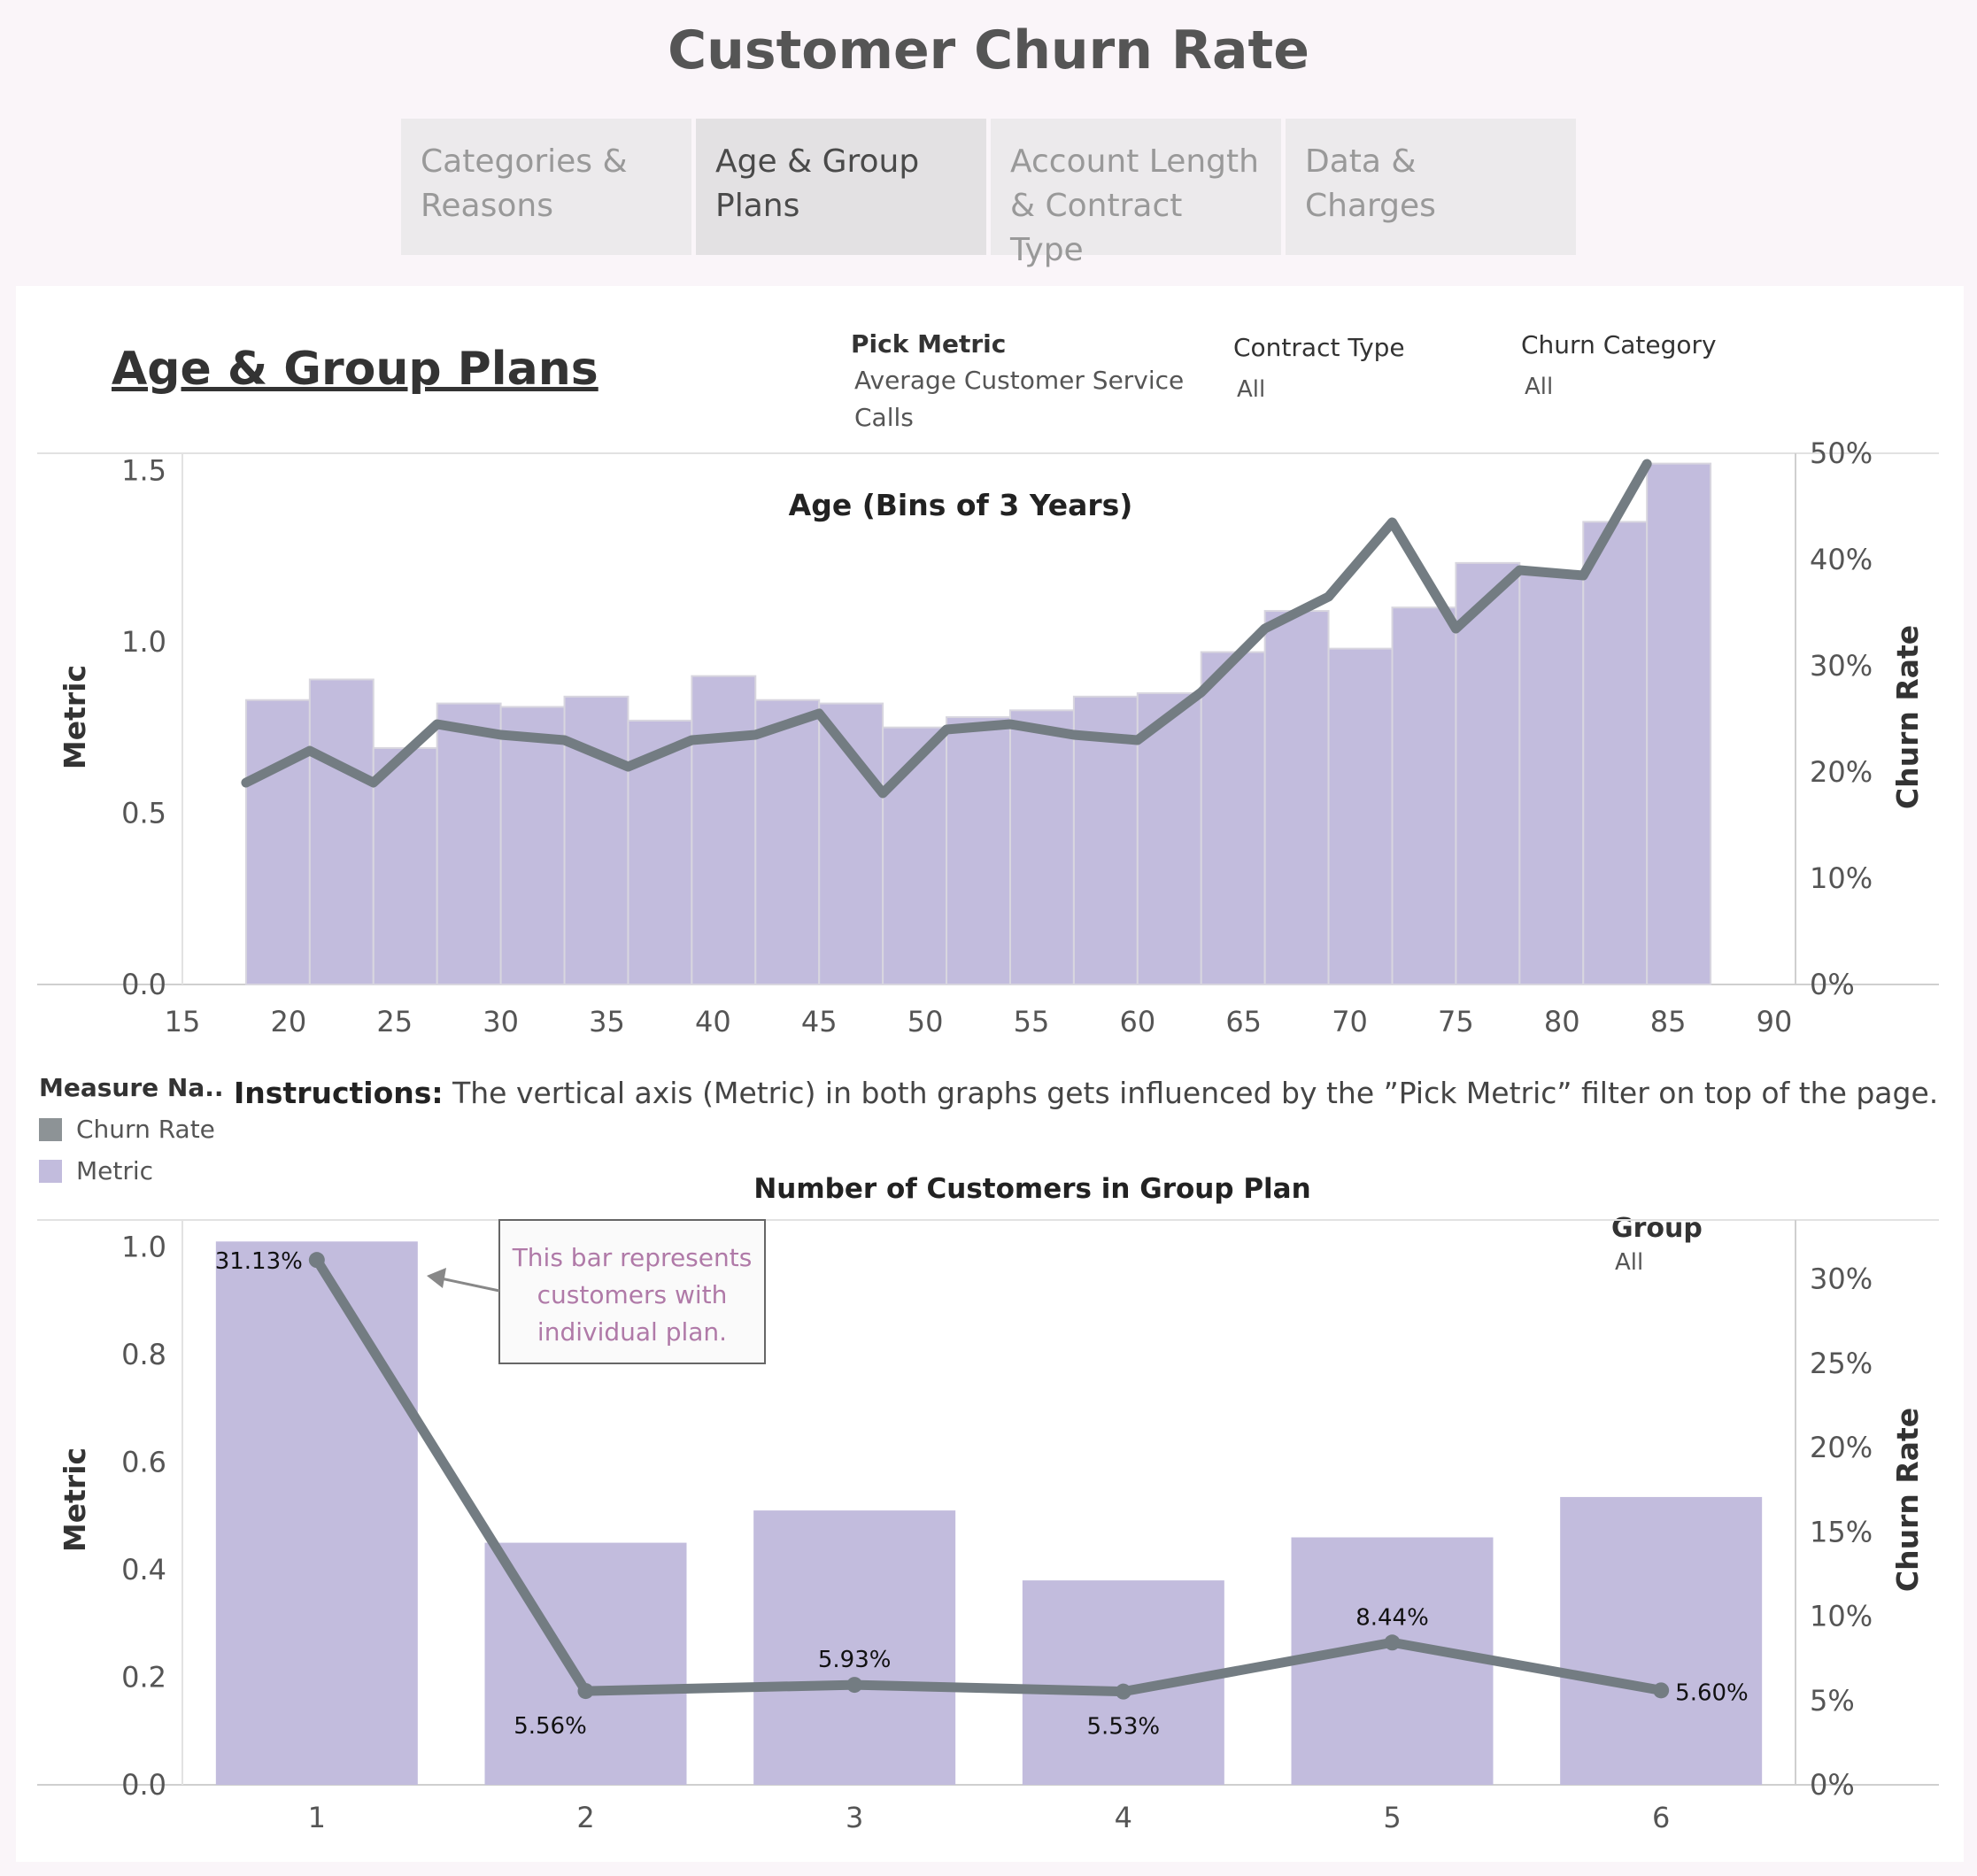 The height and width of the screenshot is (1876, 1977). I want to click on annotation-arrow-line, so click(470, 1285).